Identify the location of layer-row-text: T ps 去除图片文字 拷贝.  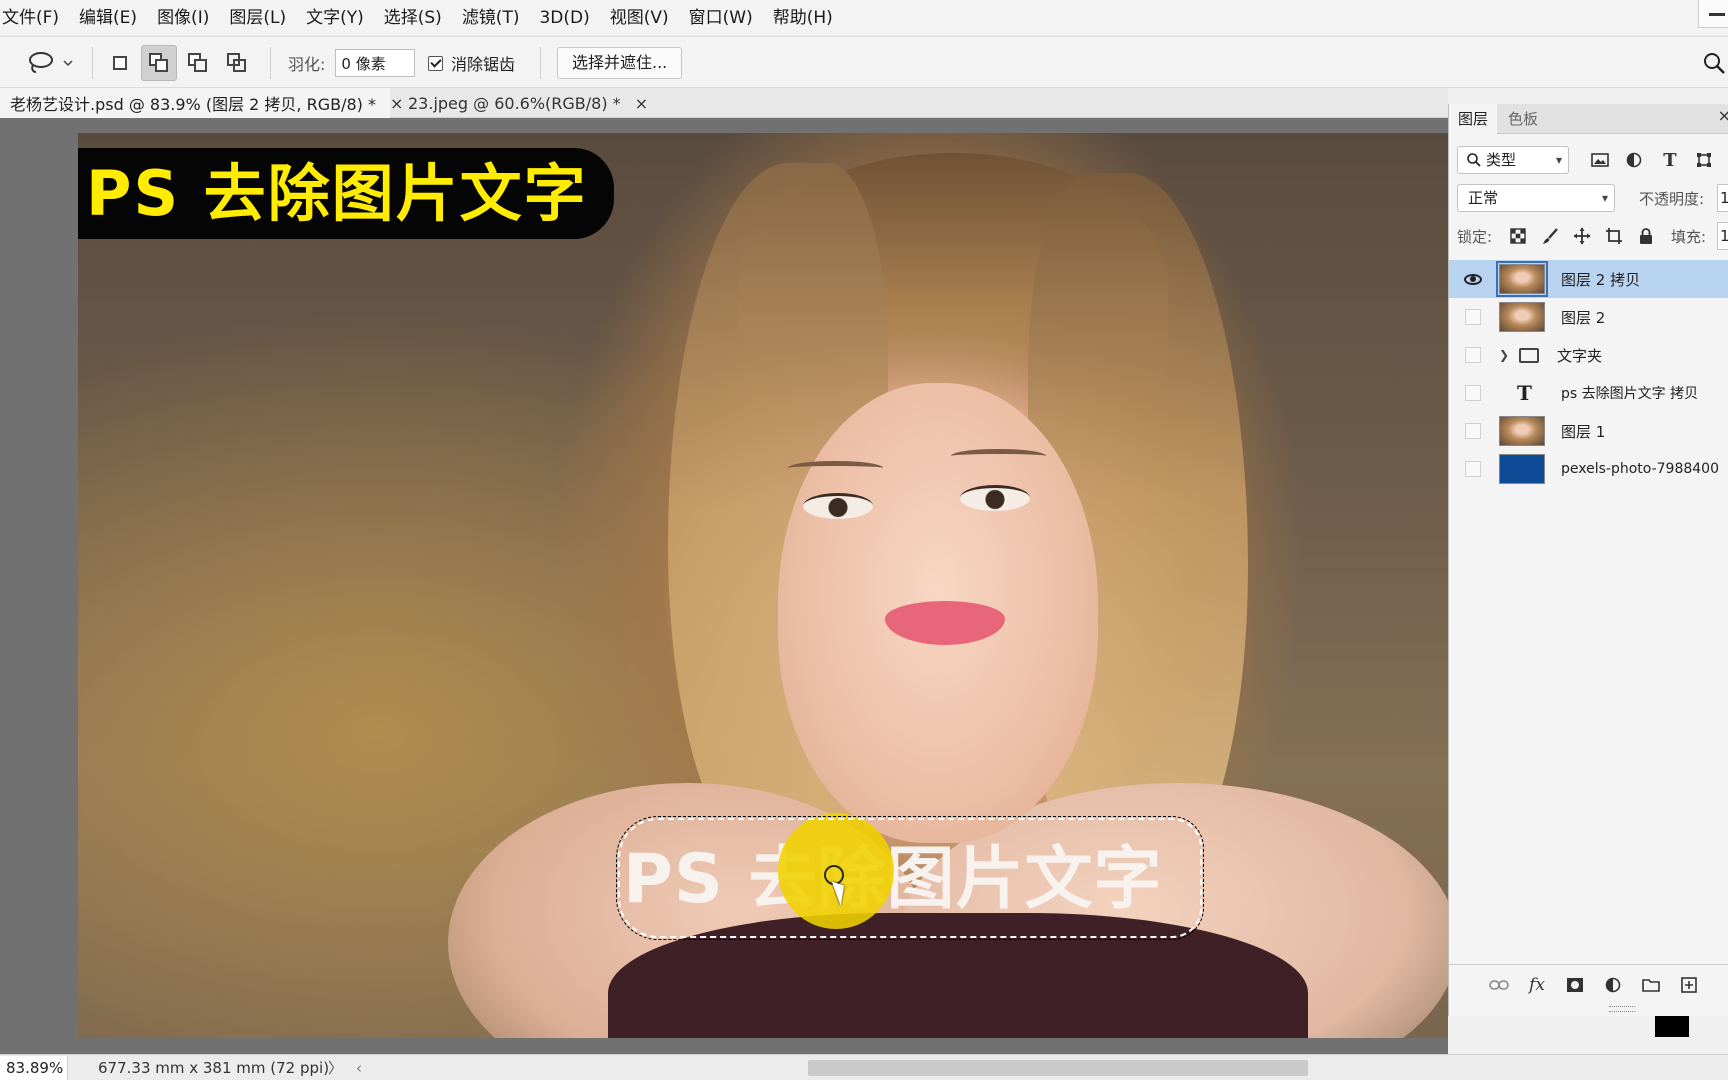
(1588, 393).